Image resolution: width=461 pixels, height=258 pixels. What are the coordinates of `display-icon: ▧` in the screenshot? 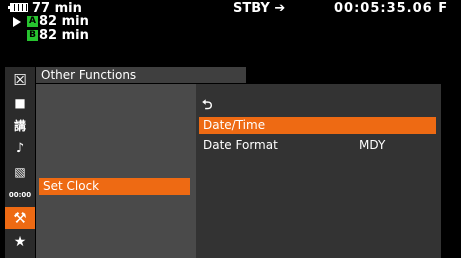 It's located at (20, 172).